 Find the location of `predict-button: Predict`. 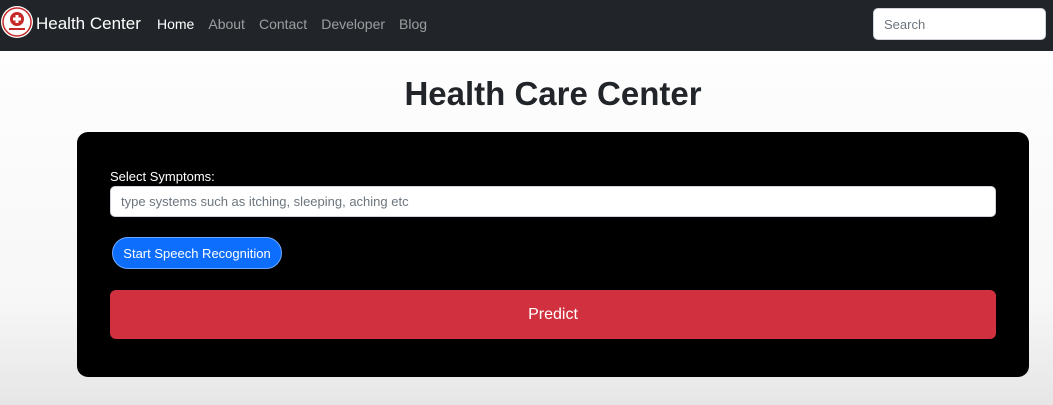

predict-button: Predict is located at coordinates (553, 314).